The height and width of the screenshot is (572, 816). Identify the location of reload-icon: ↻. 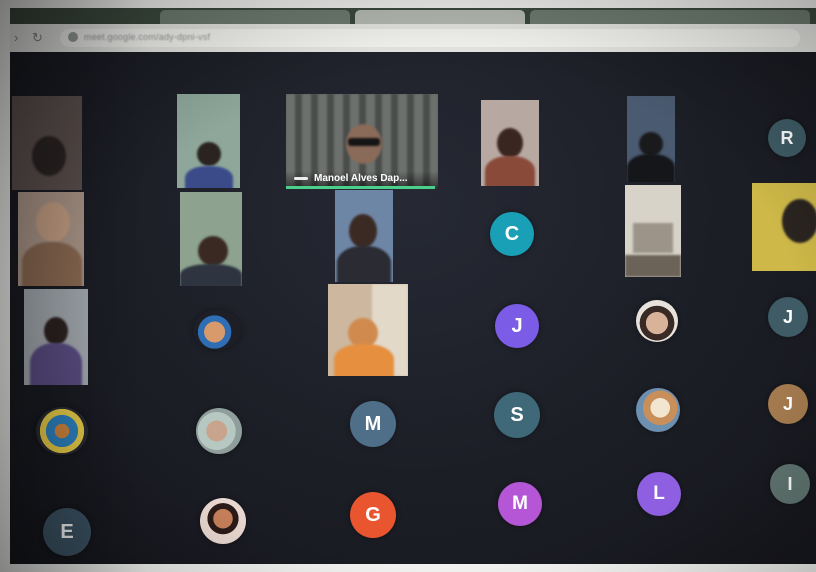
(37, 38).